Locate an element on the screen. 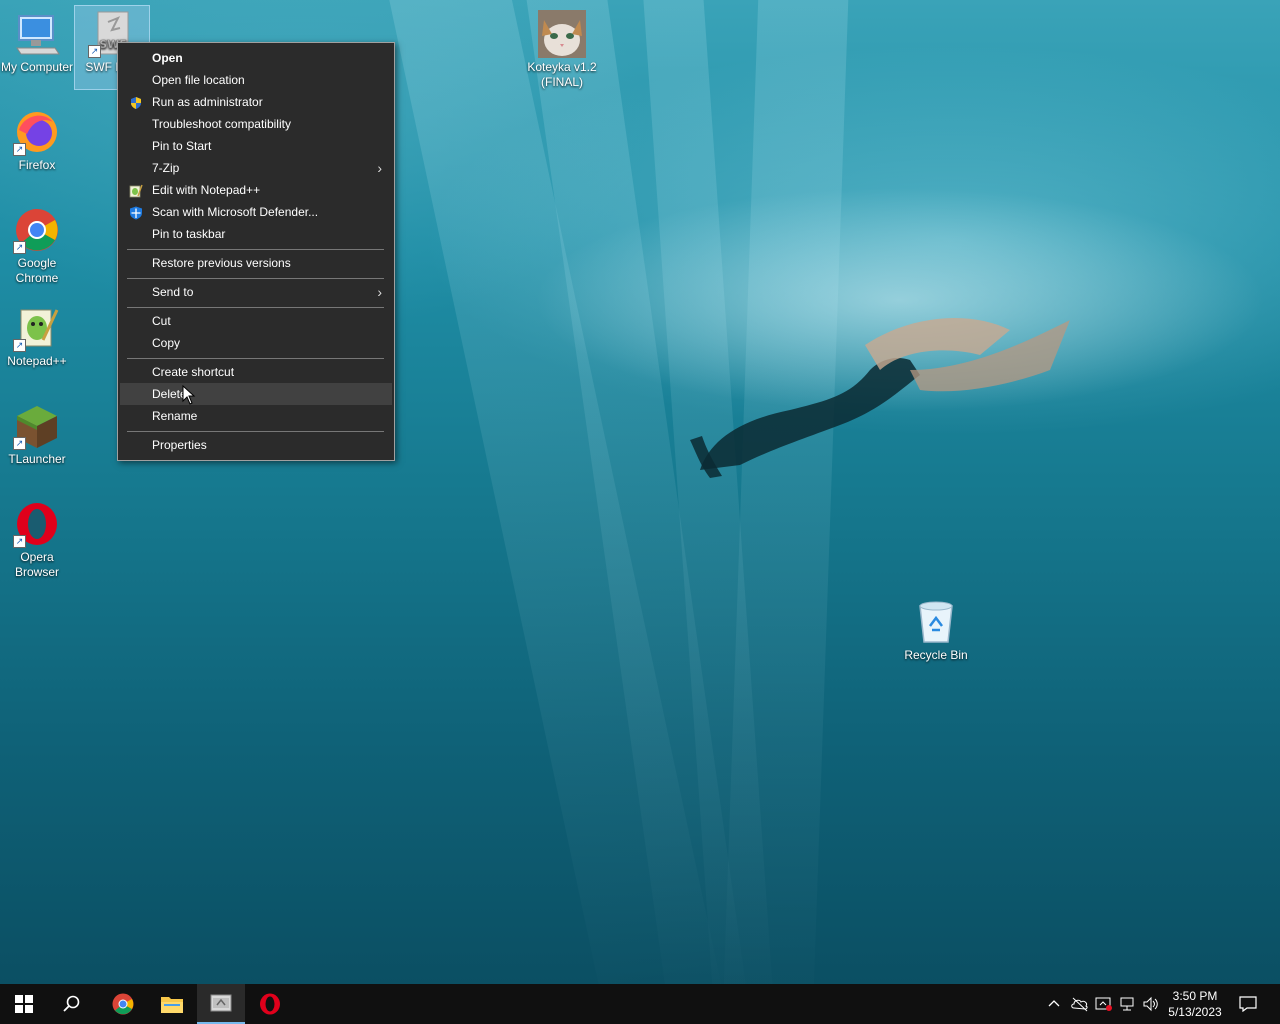 This screenshot has width=1280, height=1024. search-icon is located at coordinates (71, 1003).